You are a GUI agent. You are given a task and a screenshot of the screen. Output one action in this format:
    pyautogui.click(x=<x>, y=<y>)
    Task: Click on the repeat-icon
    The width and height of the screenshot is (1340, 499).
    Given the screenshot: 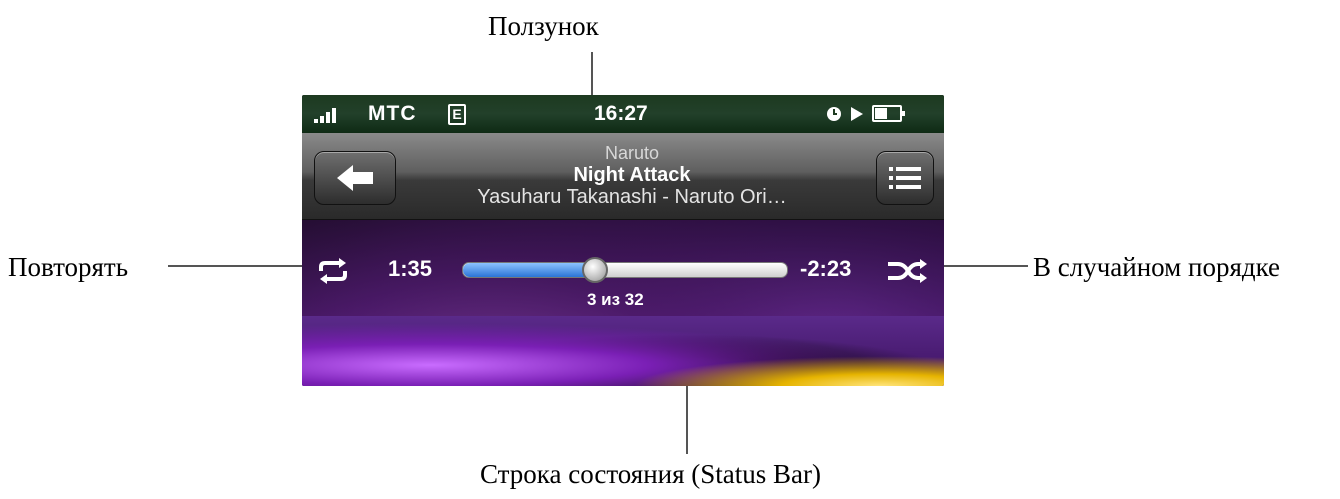 What is the action you would take?
    pyautogui.click(x=333, y=271)
    